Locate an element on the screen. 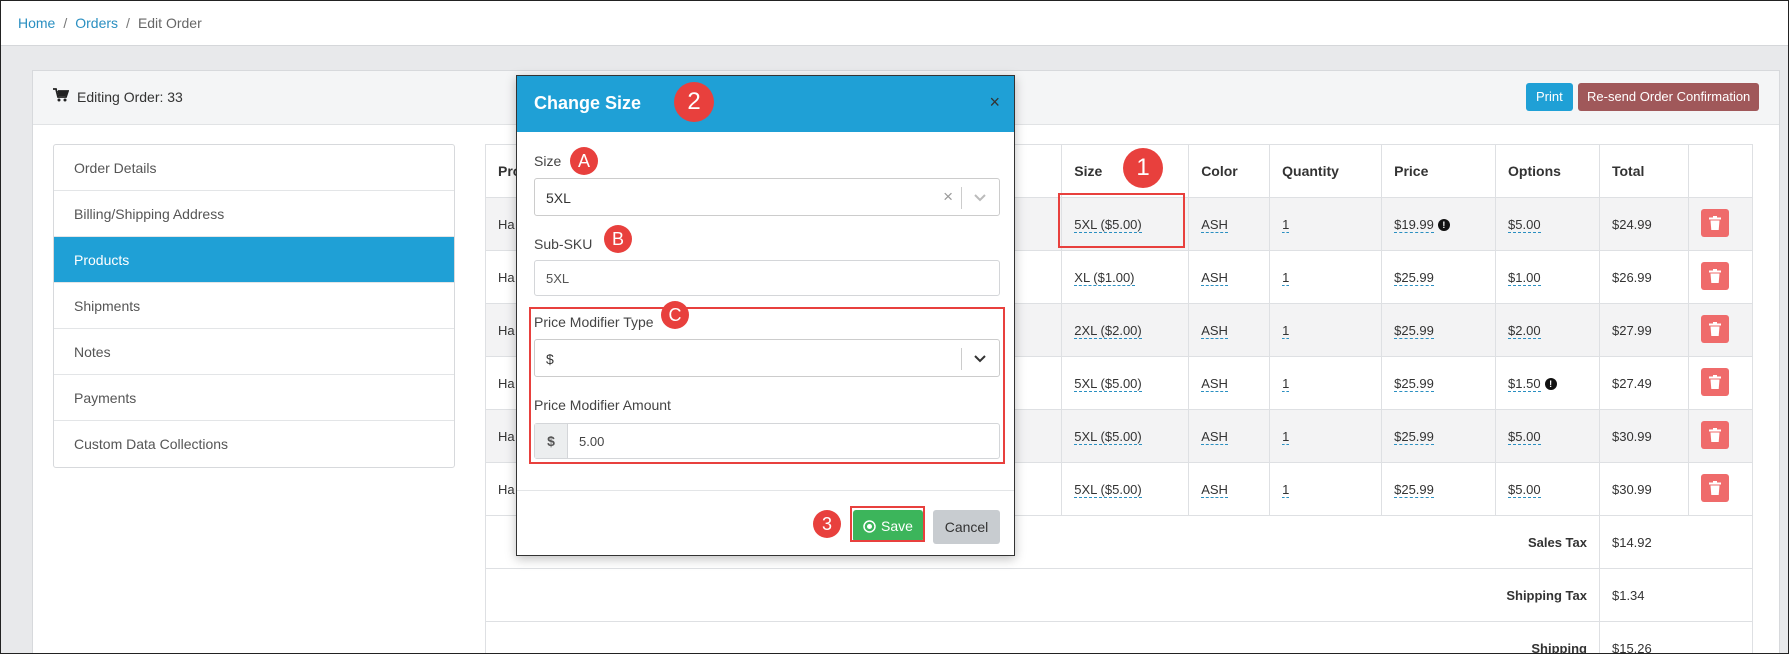 The width and height of the screenshot is (1789, 654). size-cell: XL ($1.00) is located at coordinates (1125, 277).